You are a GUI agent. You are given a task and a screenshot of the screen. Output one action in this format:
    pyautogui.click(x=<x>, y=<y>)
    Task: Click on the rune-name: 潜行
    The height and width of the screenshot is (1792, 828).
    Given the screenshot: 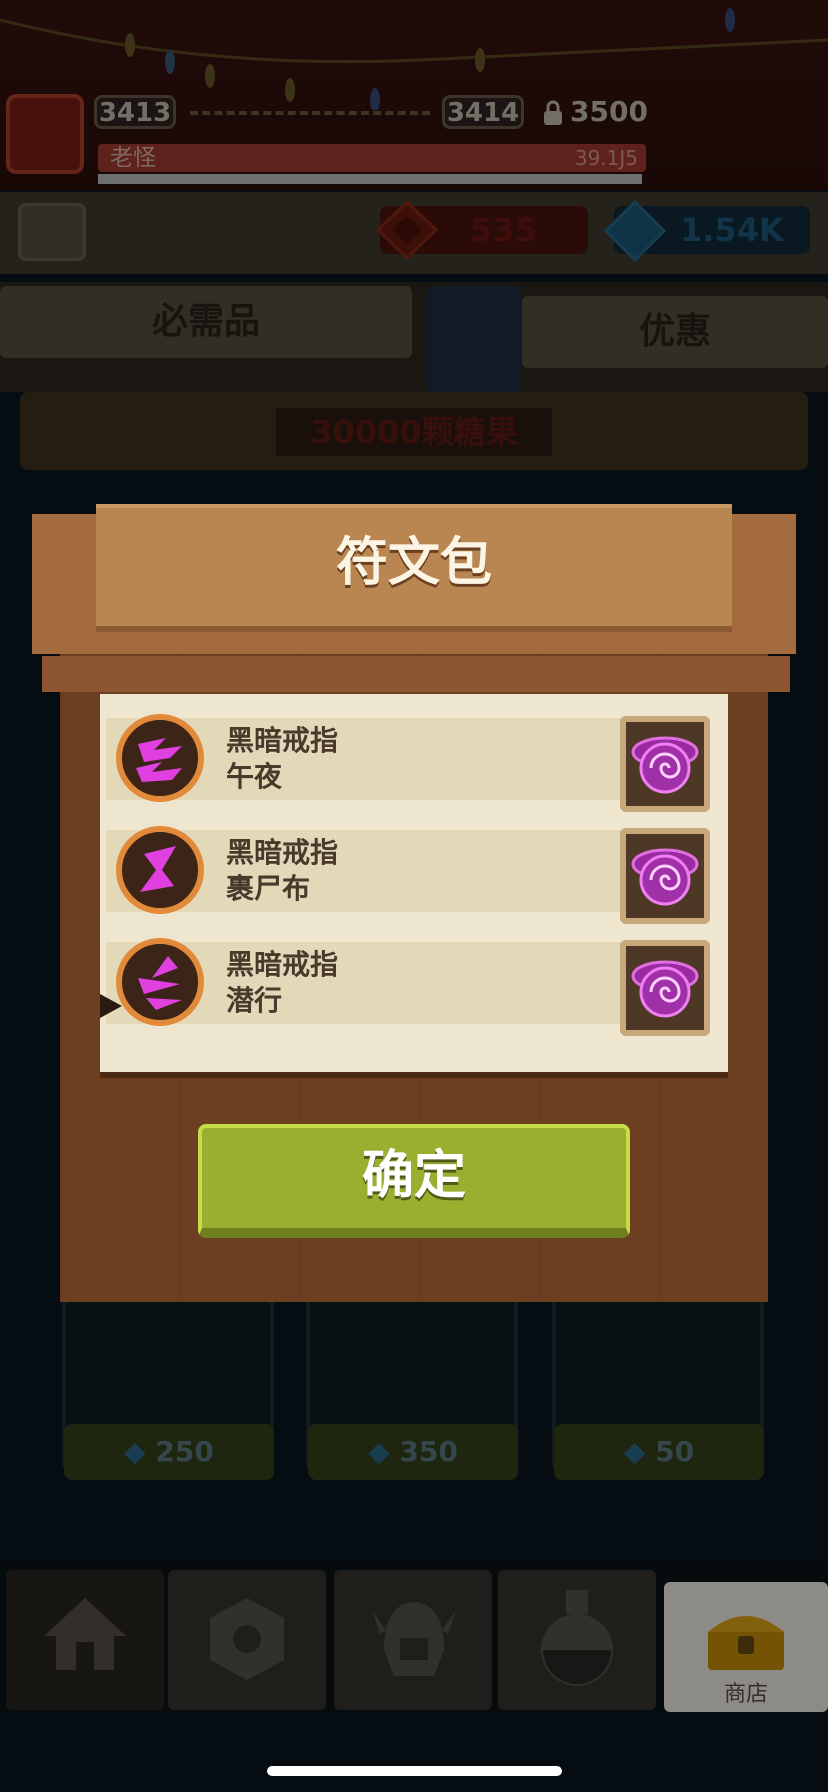 What is the action you would take?
    pyautogui.click(x=254, y=1000)
    